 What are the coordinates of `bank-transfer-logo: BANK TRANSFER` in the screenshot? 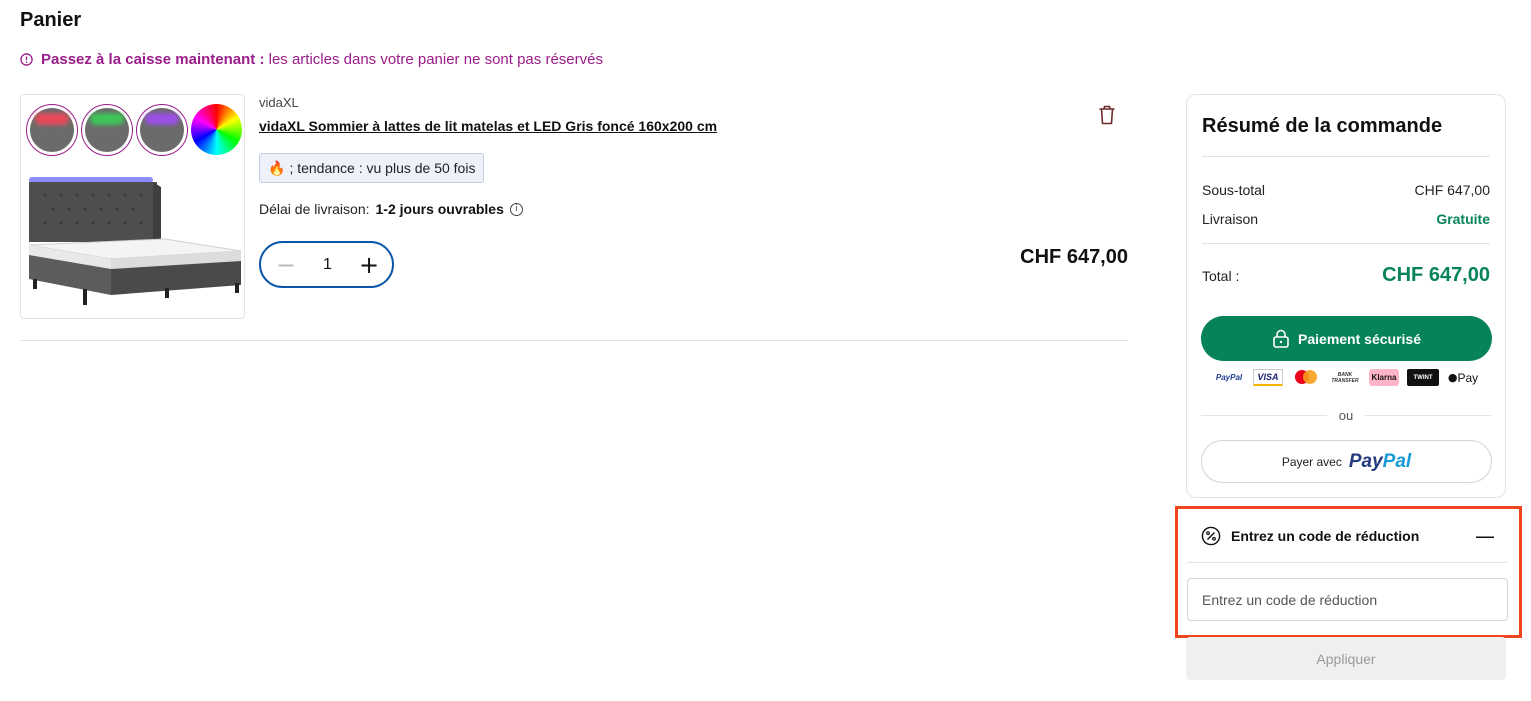 It's located at (1345, 377).